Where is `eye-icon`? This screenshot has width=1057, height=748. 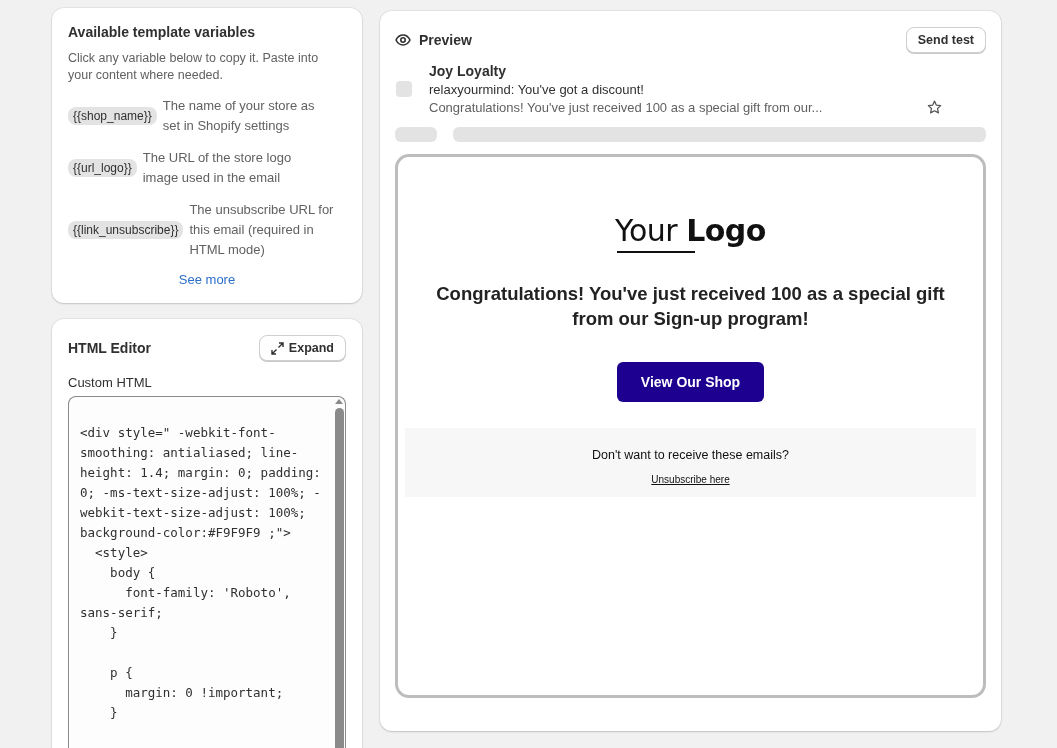
eye-icon is located at coordinates (403, 40).